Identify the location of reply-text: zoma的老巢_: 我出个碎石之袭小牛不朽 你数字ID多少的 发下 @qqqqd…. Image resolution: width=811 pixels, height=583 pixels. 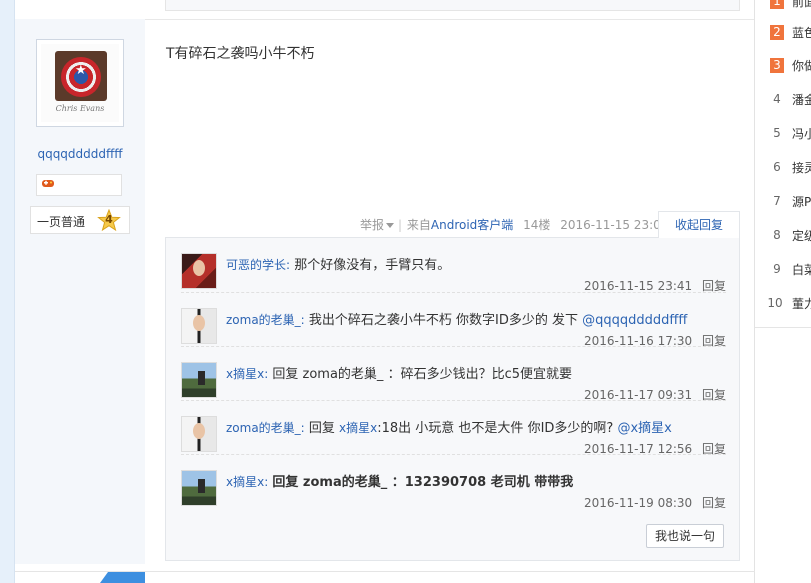
(476, 318).